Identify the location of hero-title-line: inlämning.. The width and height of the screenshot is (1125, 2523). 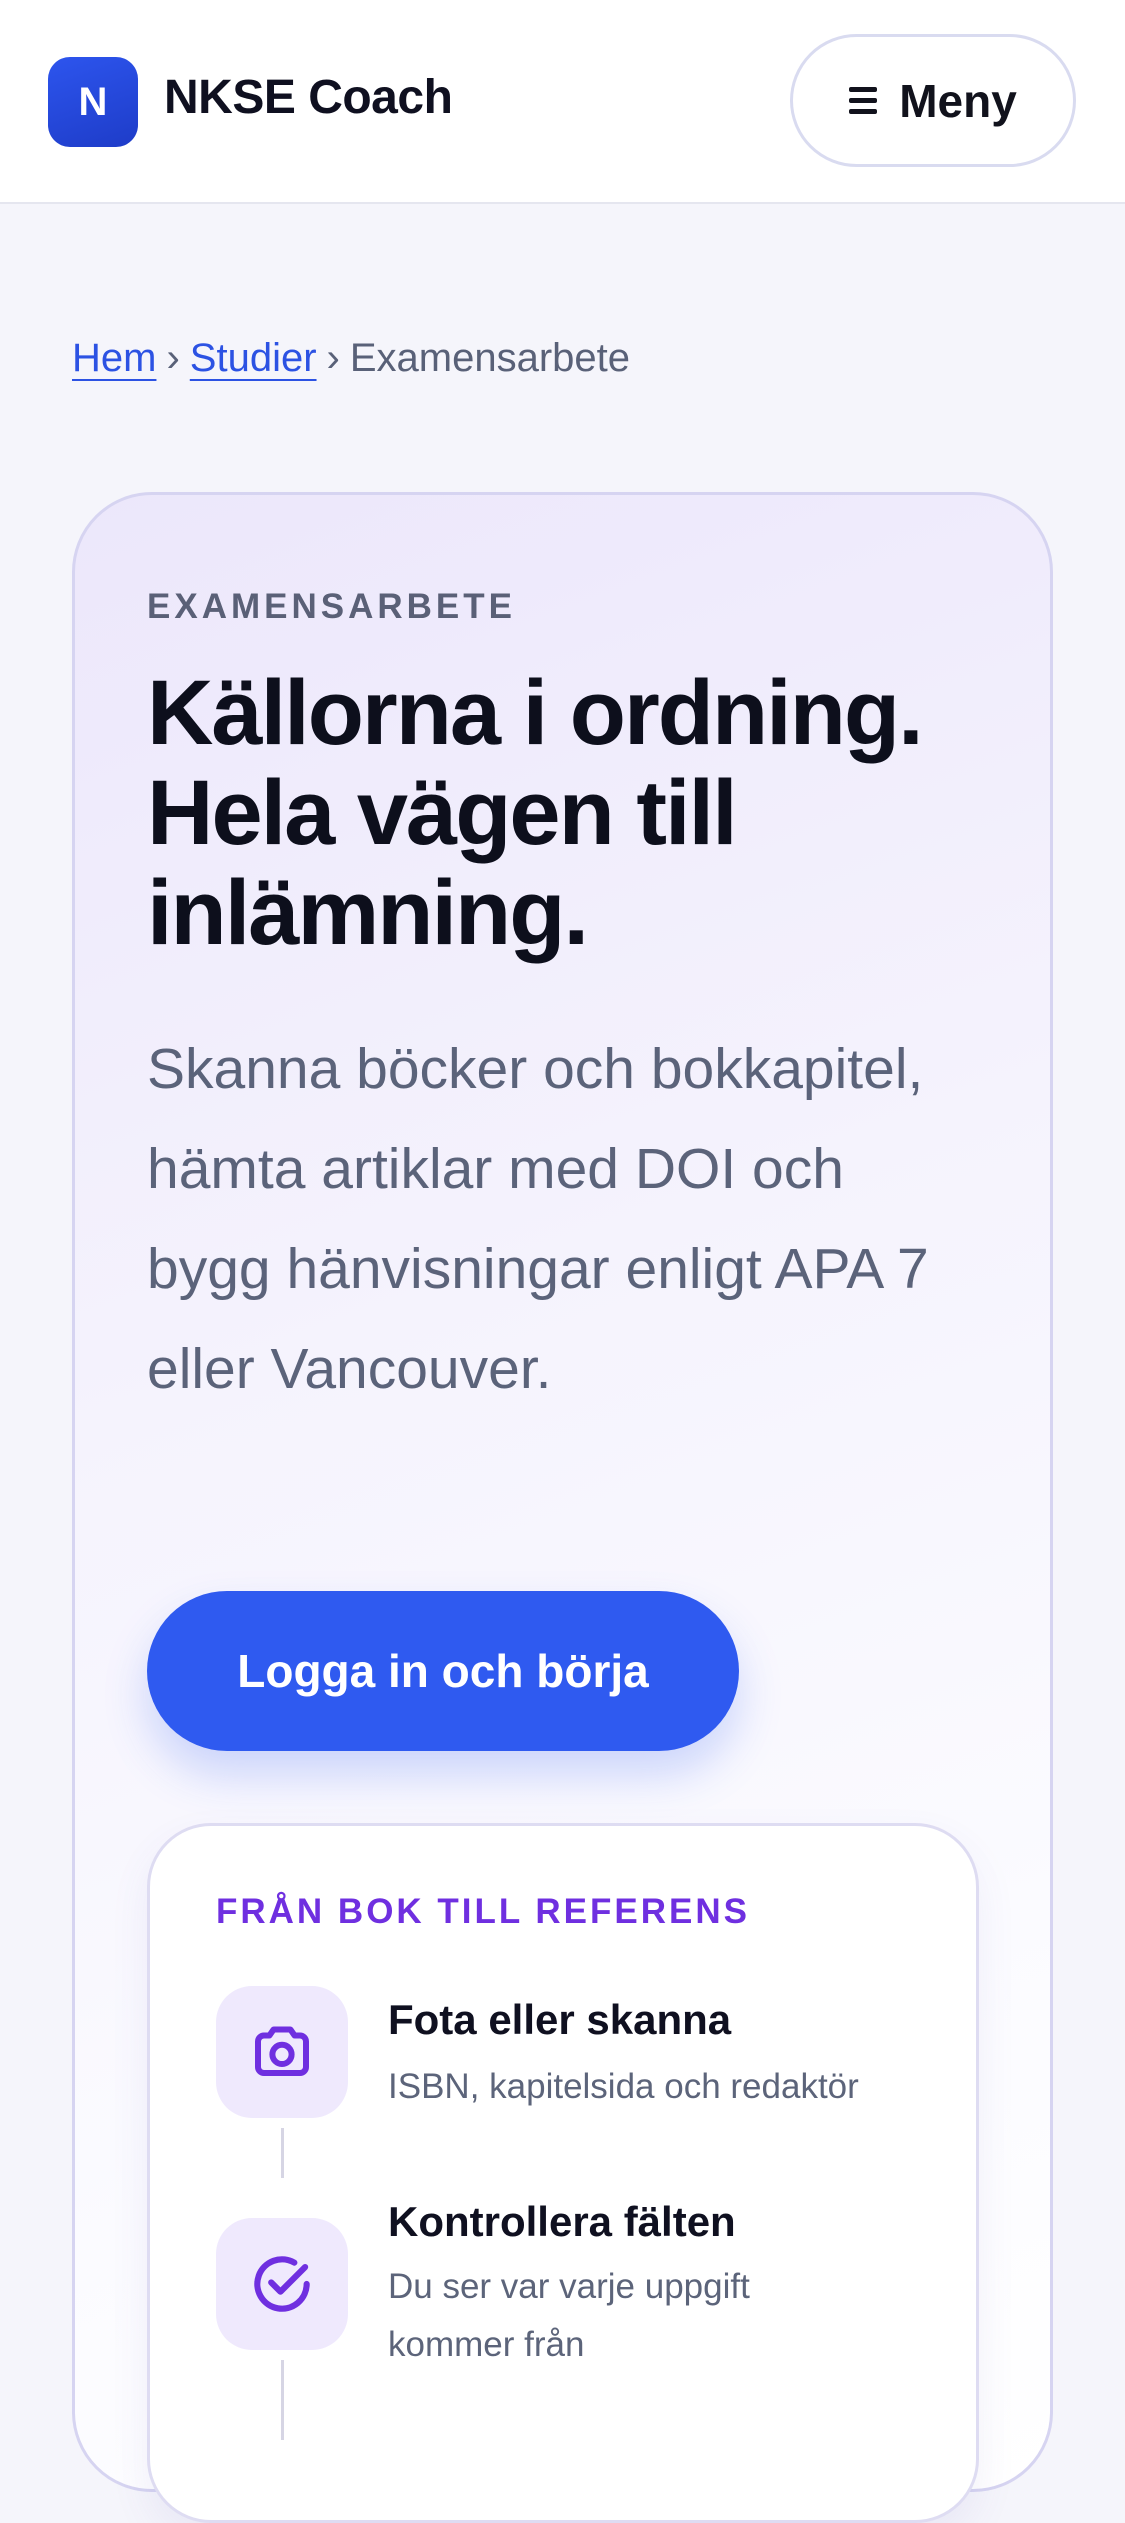
(368, 913).